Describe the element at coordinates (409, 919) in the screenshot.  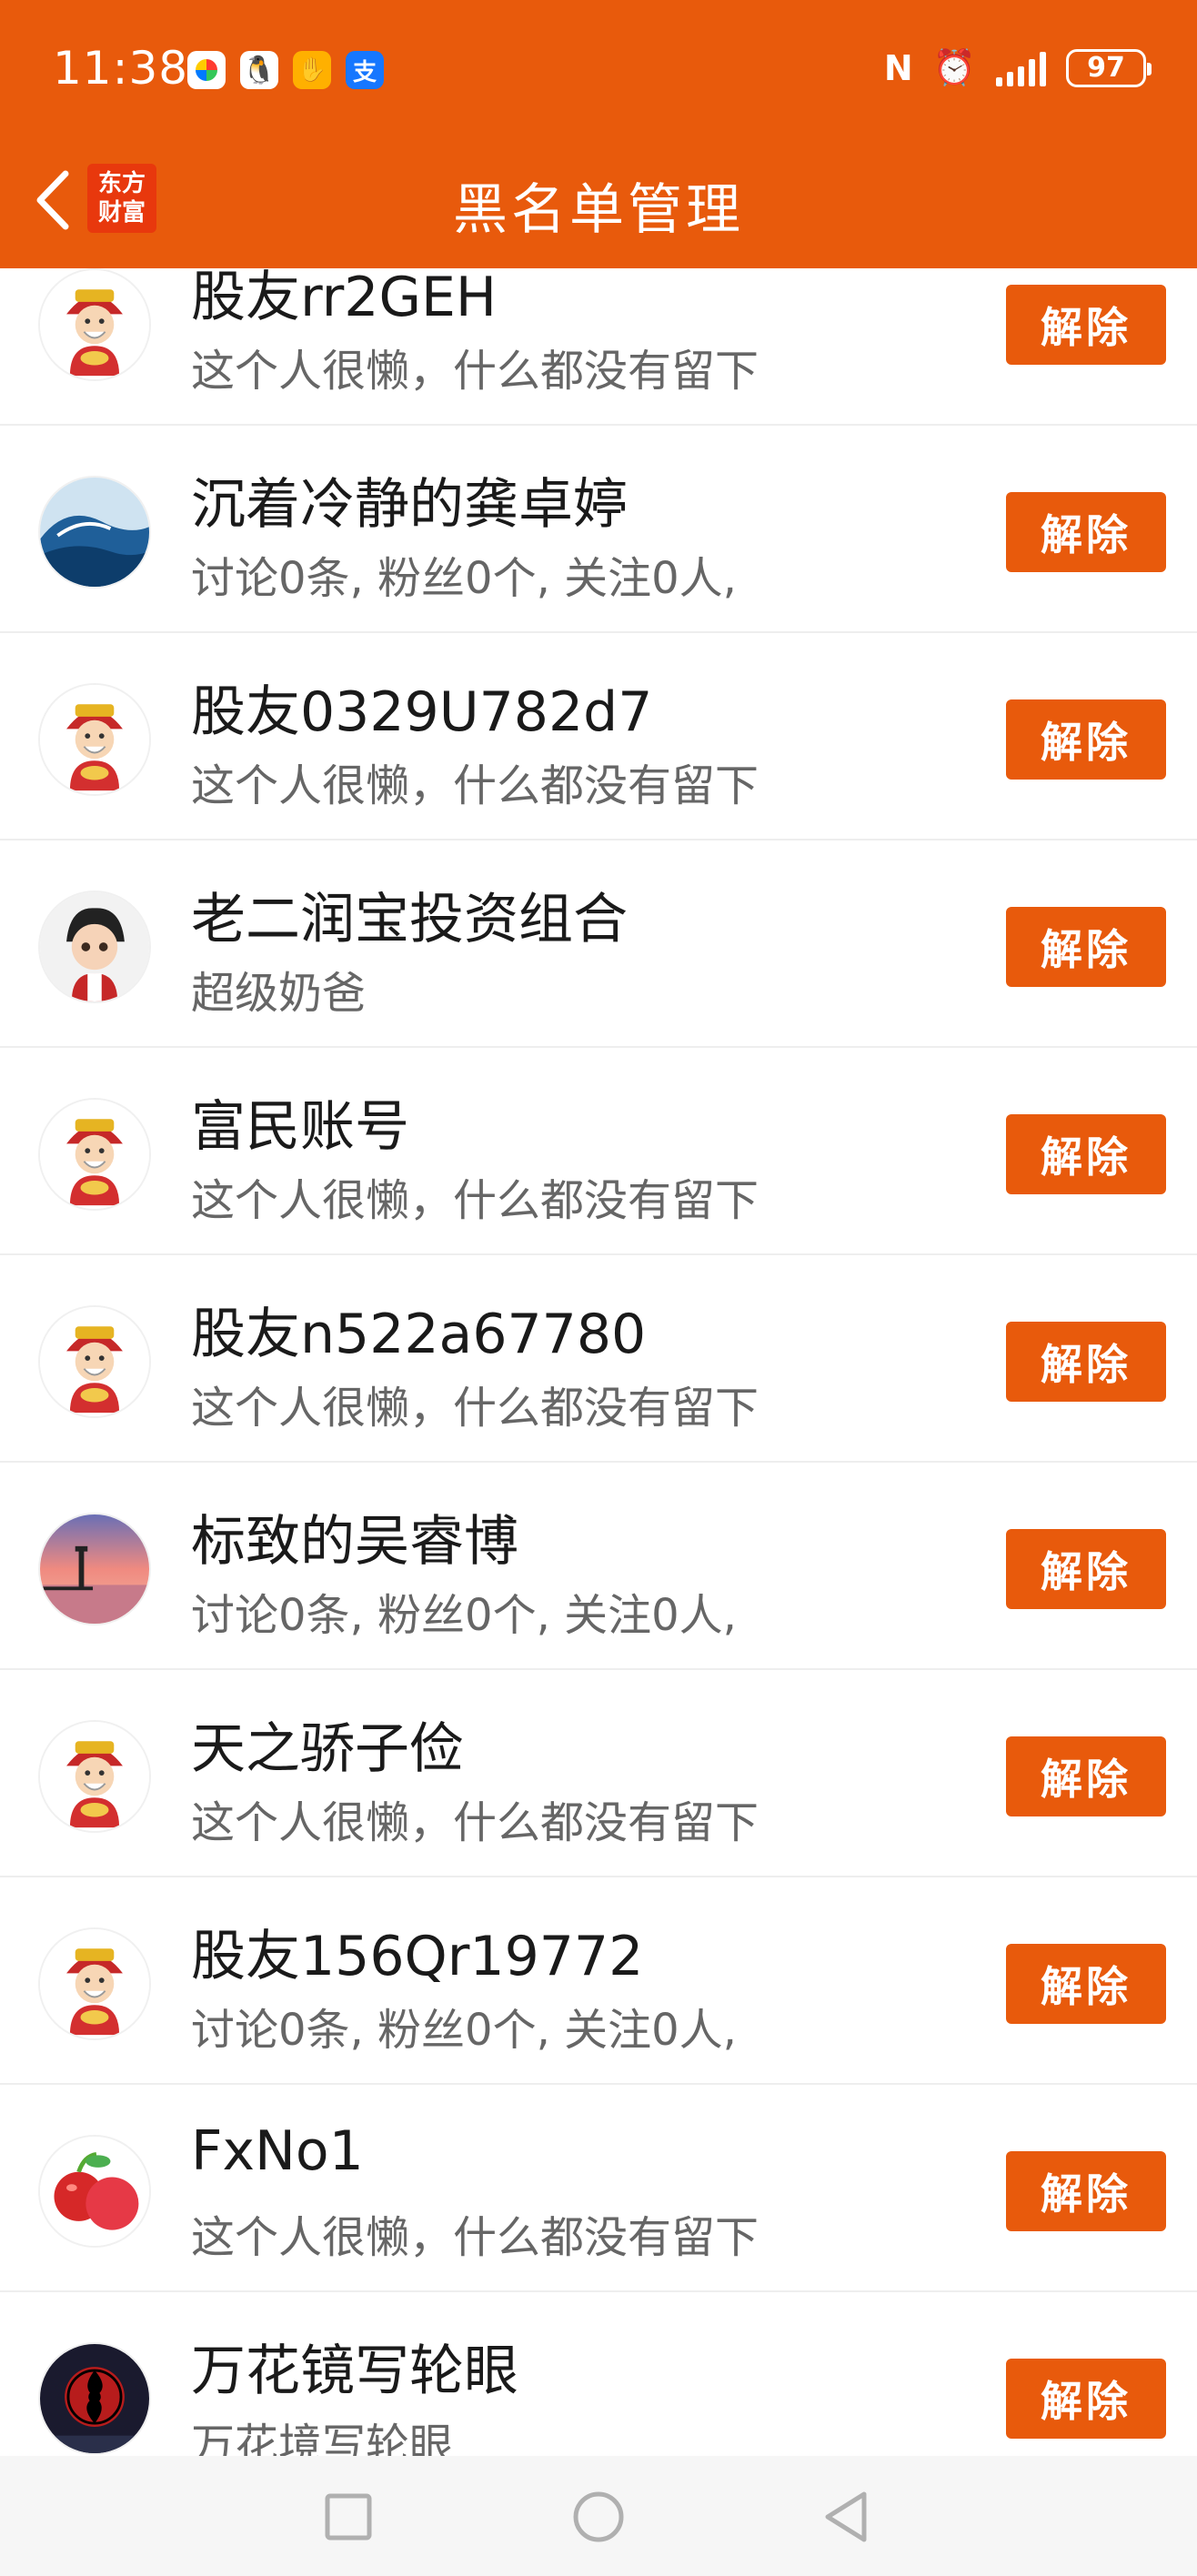
I see `user-name: 老二润宝投资组合` at that location.